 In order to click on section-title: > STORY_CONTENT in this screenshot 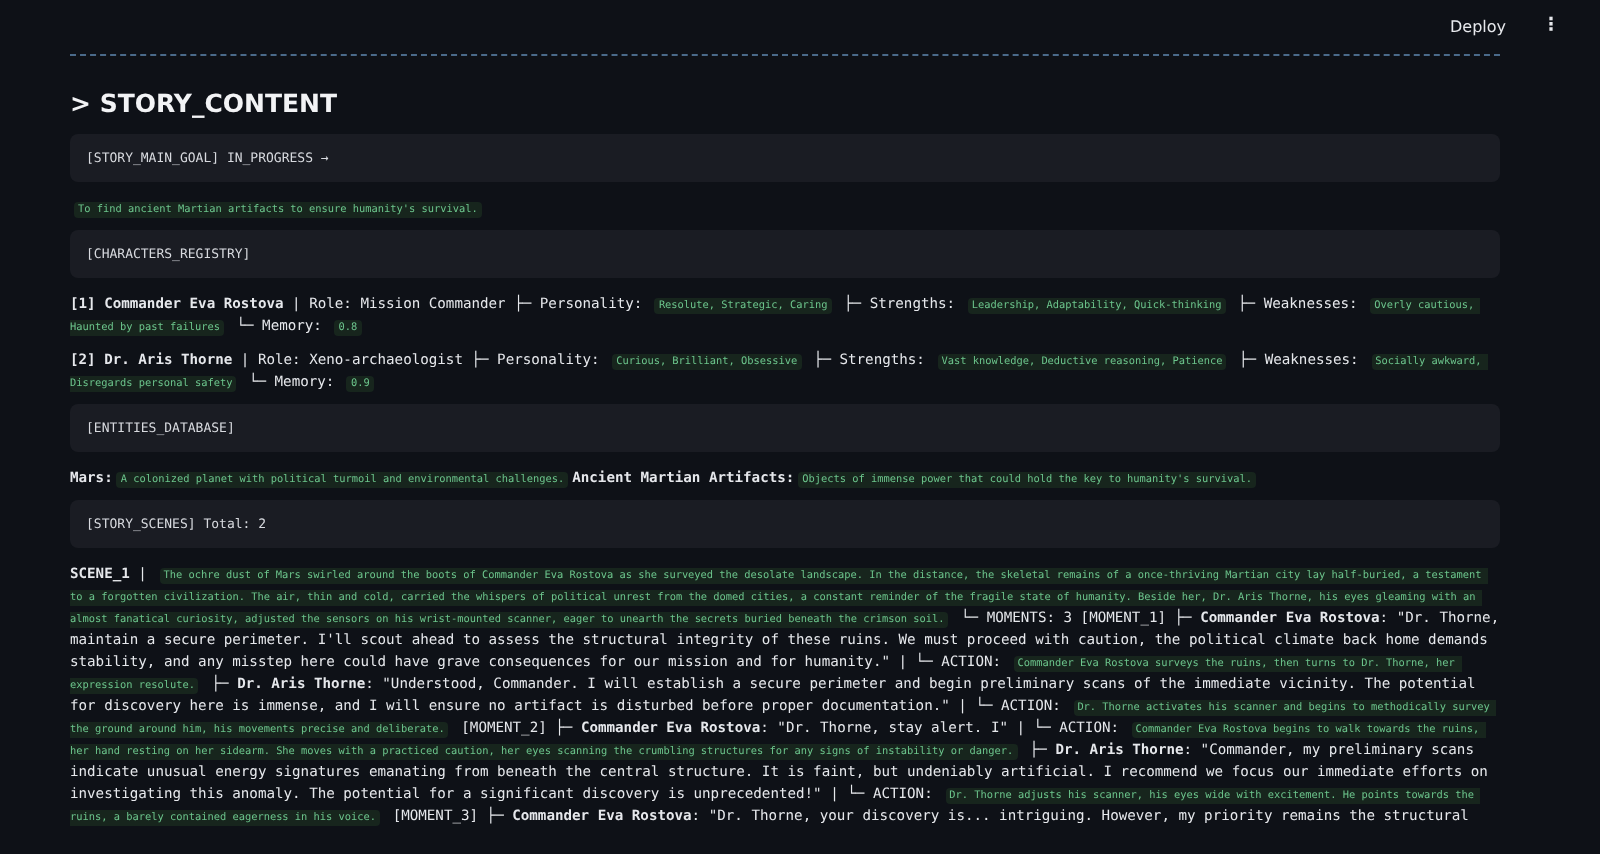, I will do `click(205, 103)`.